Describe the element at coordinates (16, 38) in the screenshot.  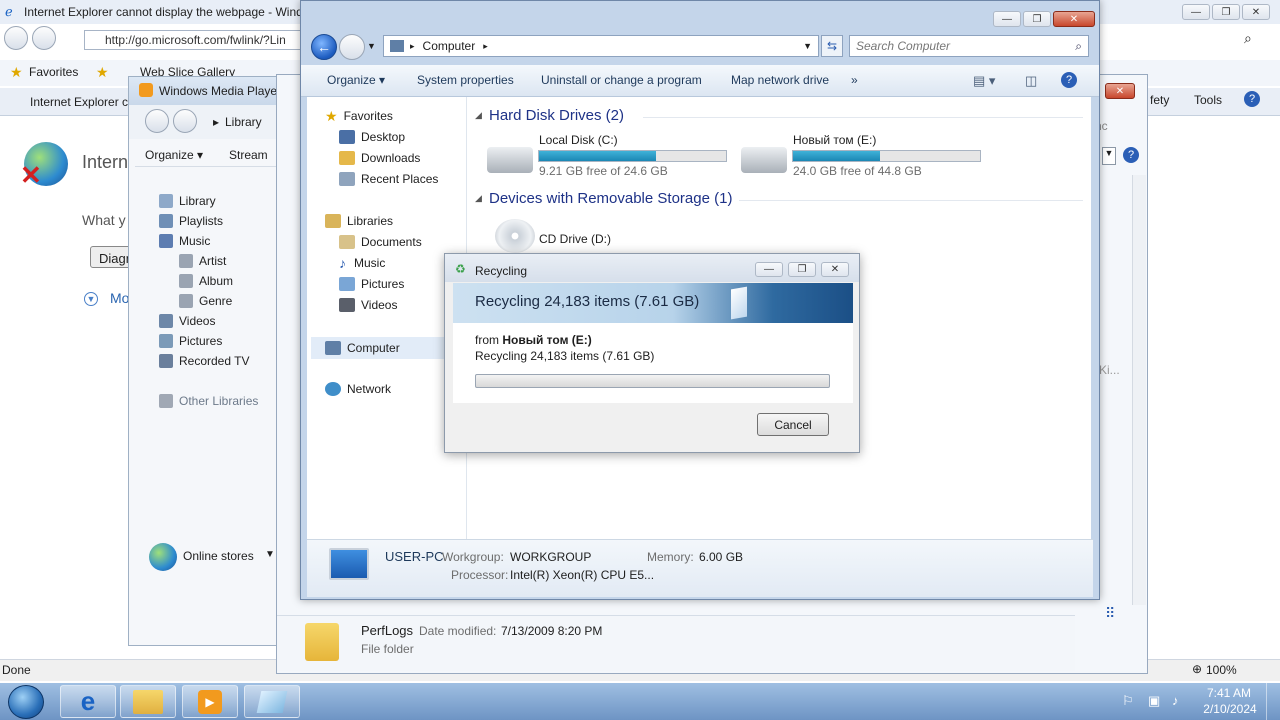
I see `ie-back-button` at that location.